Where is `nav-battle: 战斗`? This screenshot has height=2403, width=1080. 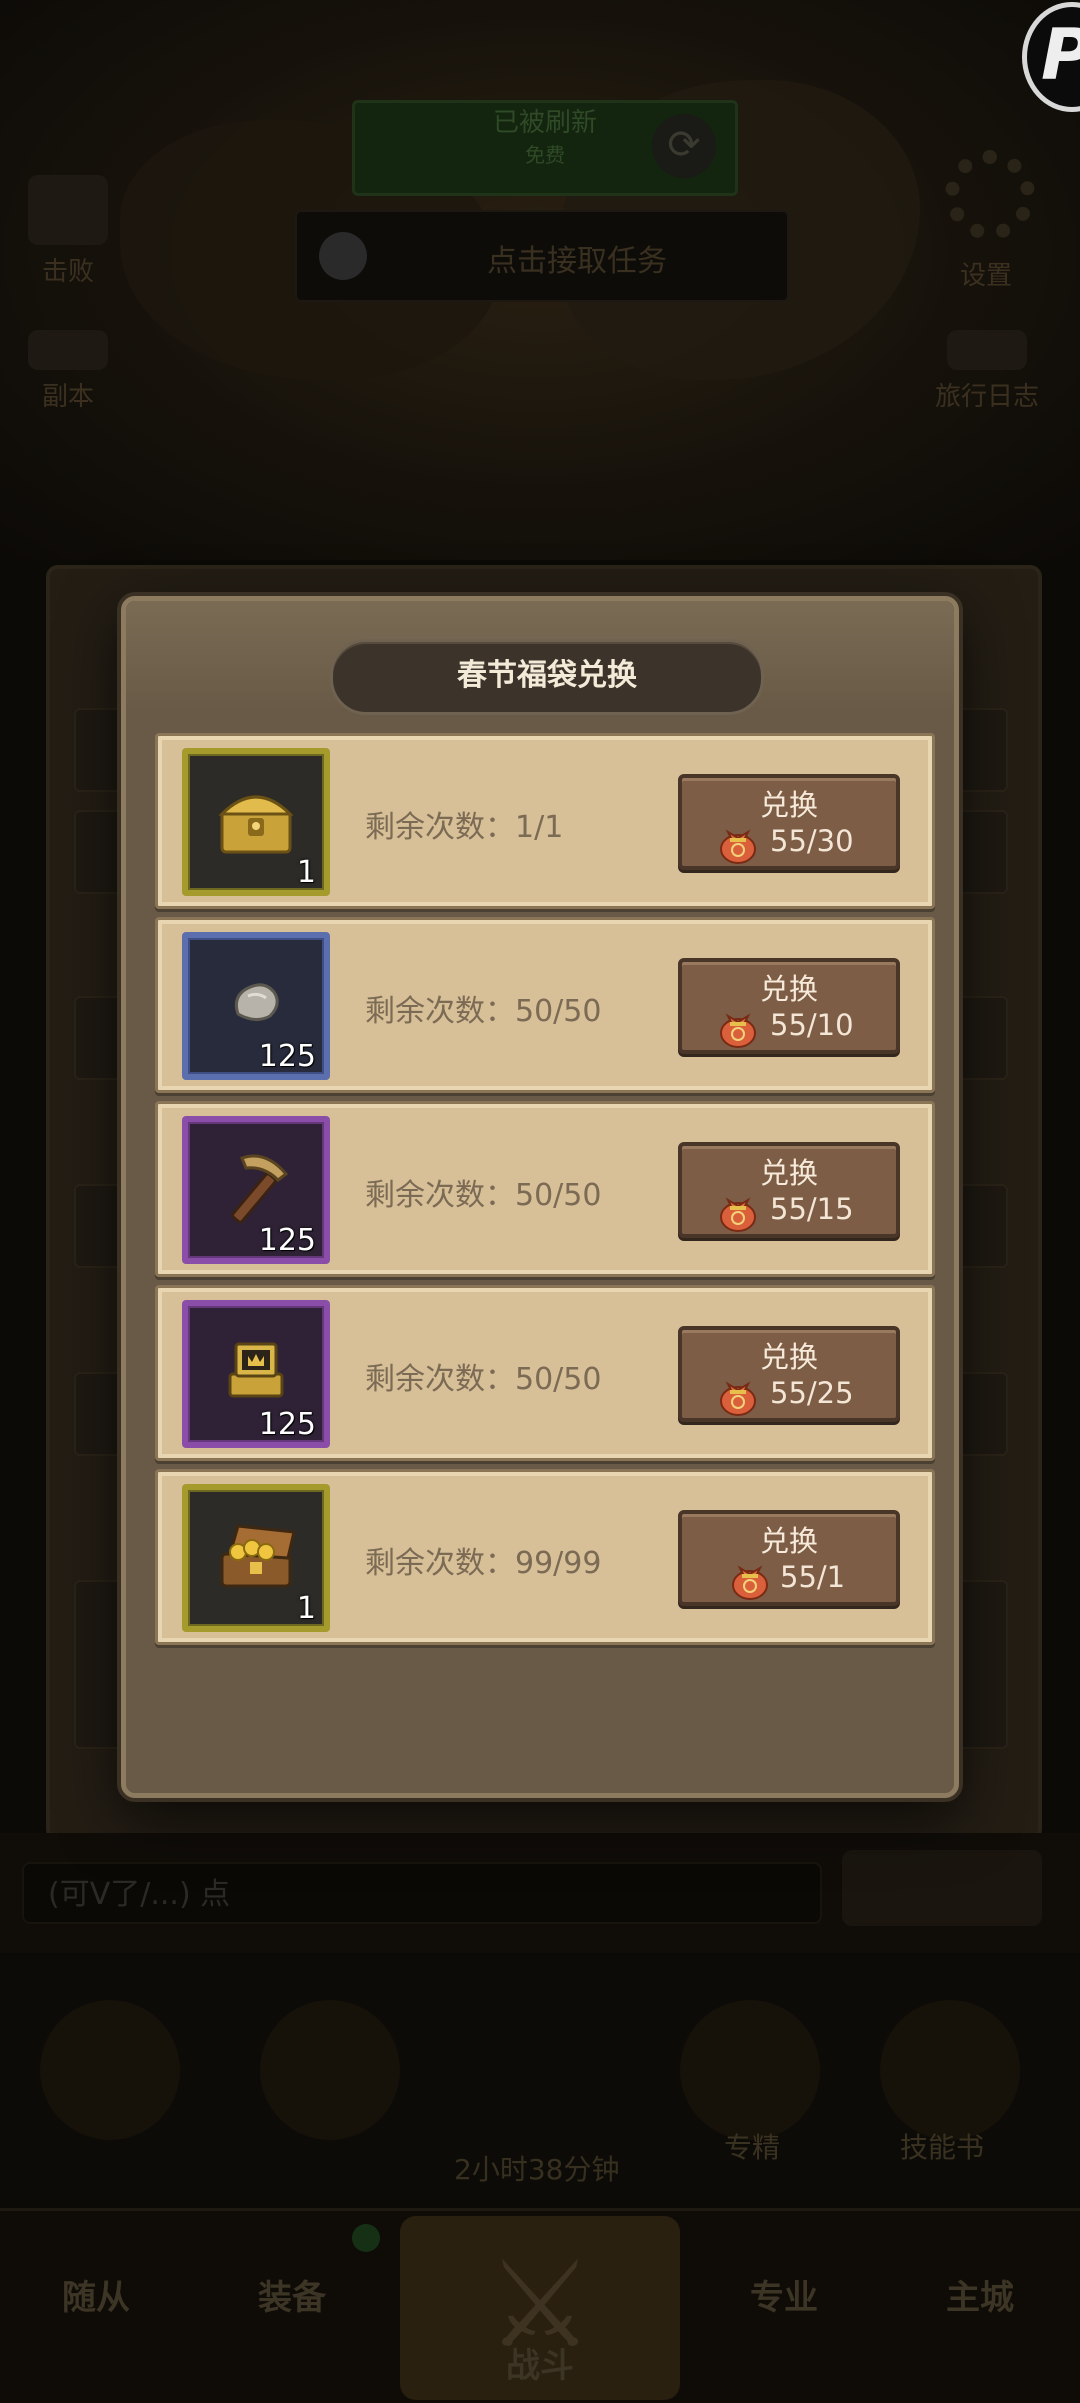 nav-battle: 战斗 is located at coordinates (540, 2366).